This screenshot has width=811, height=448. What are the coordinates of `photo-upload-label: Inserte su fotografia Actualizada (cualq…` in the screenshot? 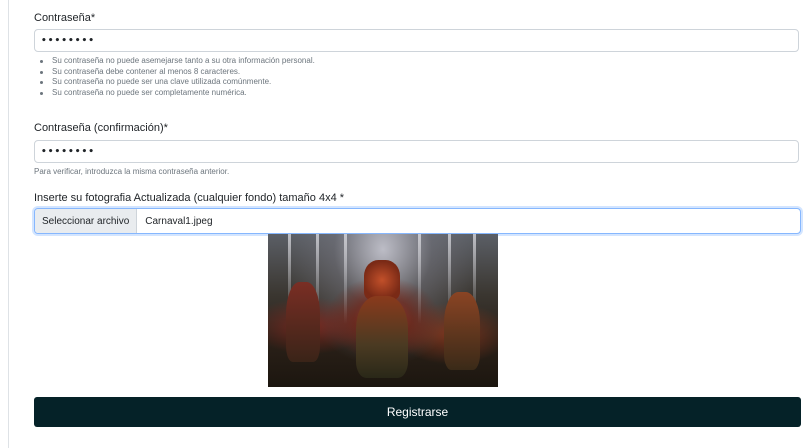 It's located at (189, 198).